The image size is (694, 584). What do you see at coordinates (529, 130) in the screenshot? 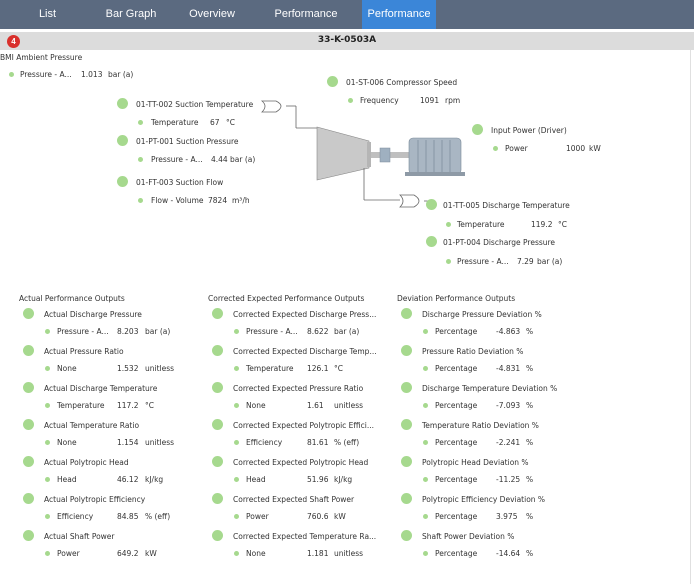
I see `sensor-title: Input Power (Driver)` at bounding box center [529, 130].